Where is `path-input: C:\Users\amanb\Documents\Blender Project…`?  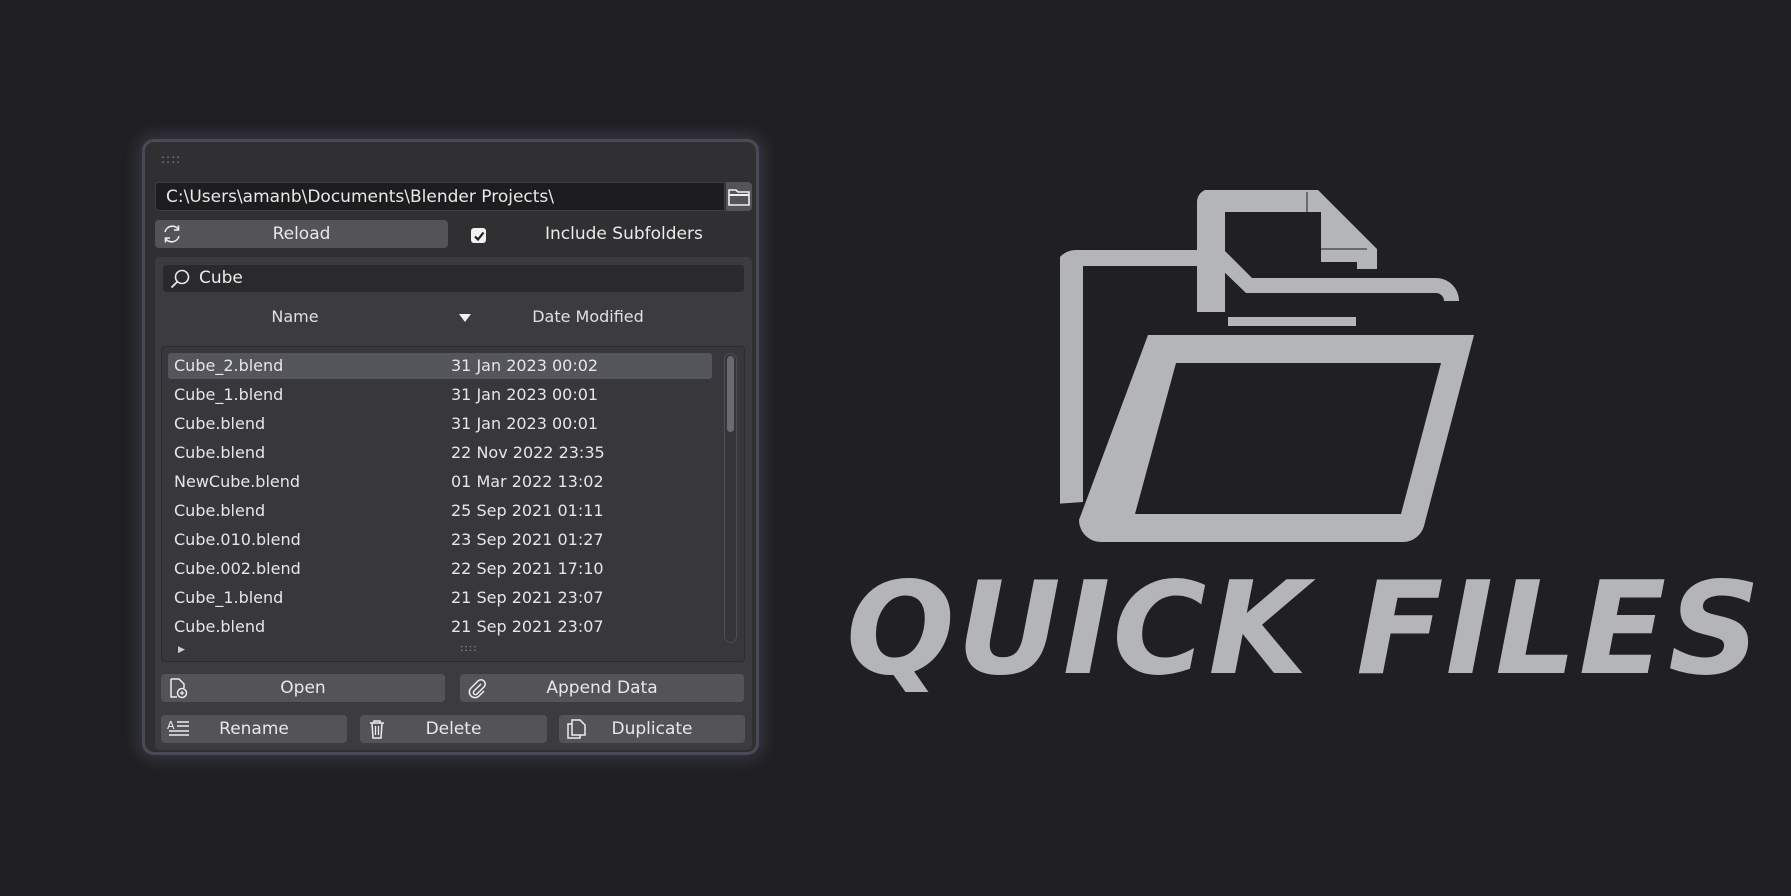
path-input: C:\Users\amanb\Documents\Blender Project… is located at coordinates (440, 196).